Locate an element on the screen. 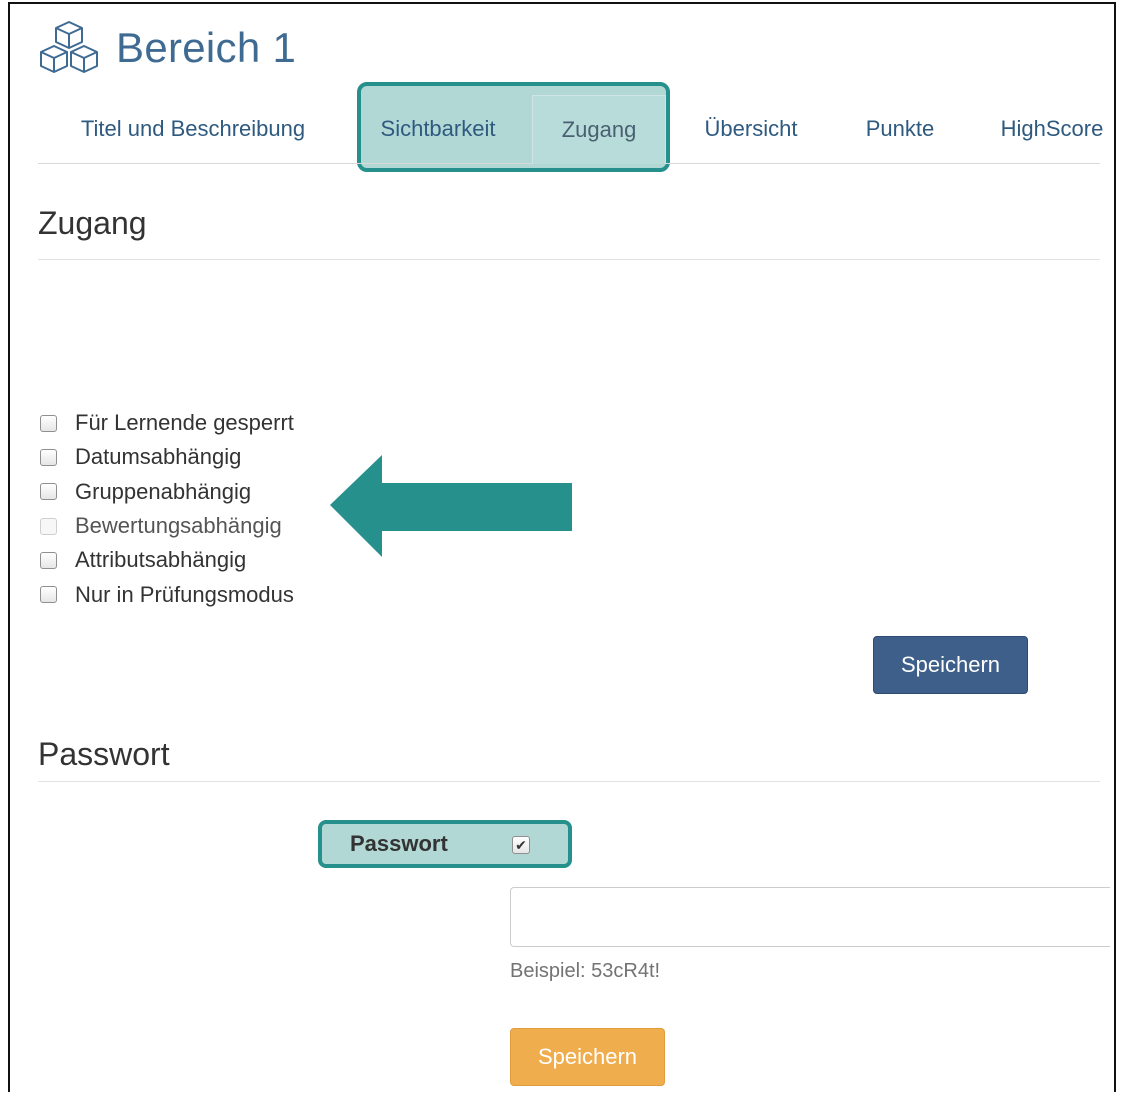 The image size is (1124, 1094). checkbox-disabled is located at coordinates (48, 526).